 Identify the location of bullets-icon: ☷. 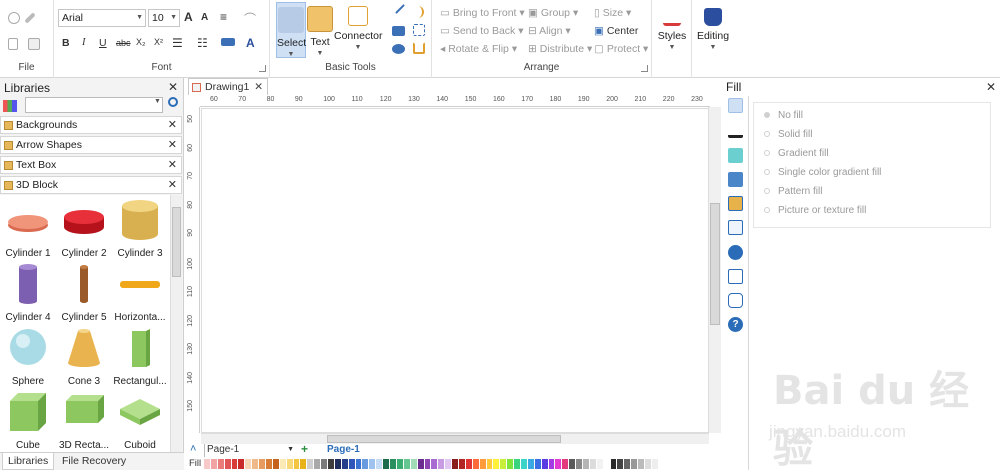
(202, 43).